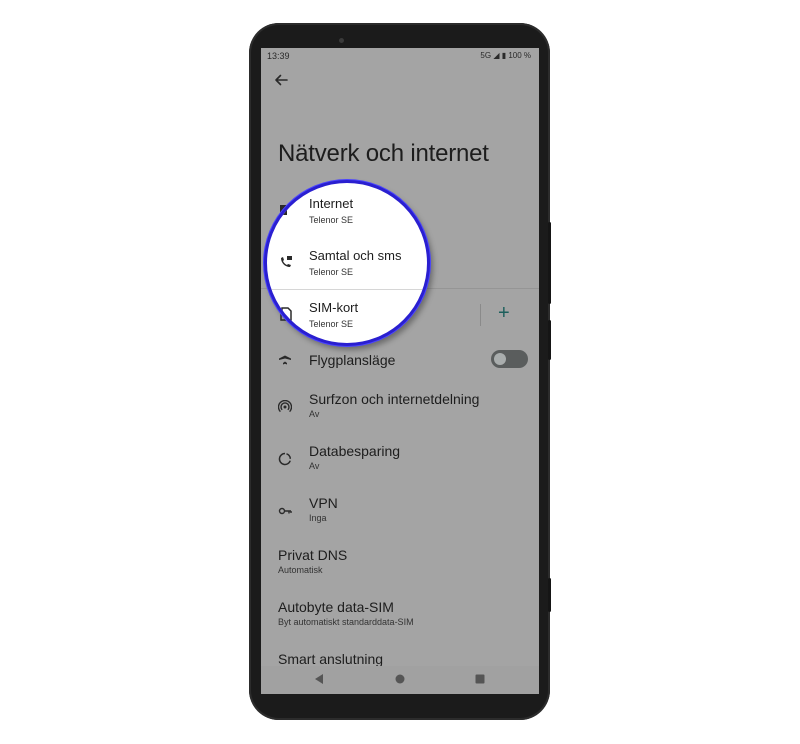  Describe the element at coordinates (400, 658) in the screenshot. I see `list-item-smart-connect: Smart anslutning` at that location.